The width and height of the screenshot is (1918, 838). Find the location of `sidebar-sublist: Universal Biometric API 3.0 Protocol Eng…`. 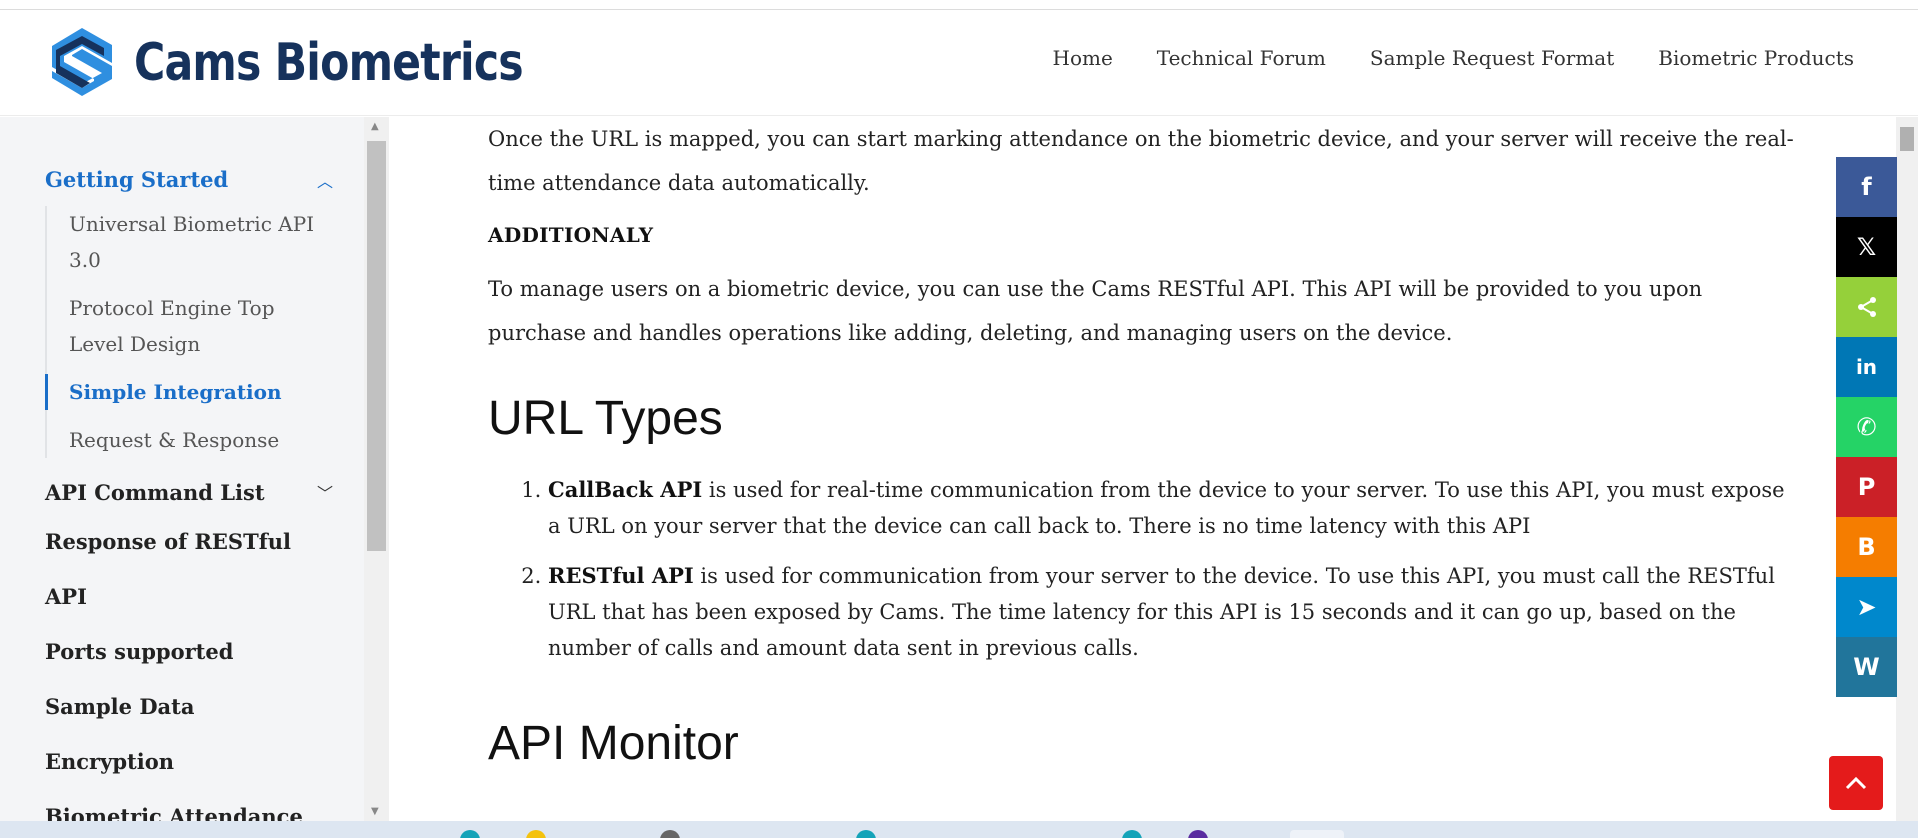

sidebar-sublist: Universal Biometric API 3.0 Protocol Eng… is located at coordinates (195, 332).